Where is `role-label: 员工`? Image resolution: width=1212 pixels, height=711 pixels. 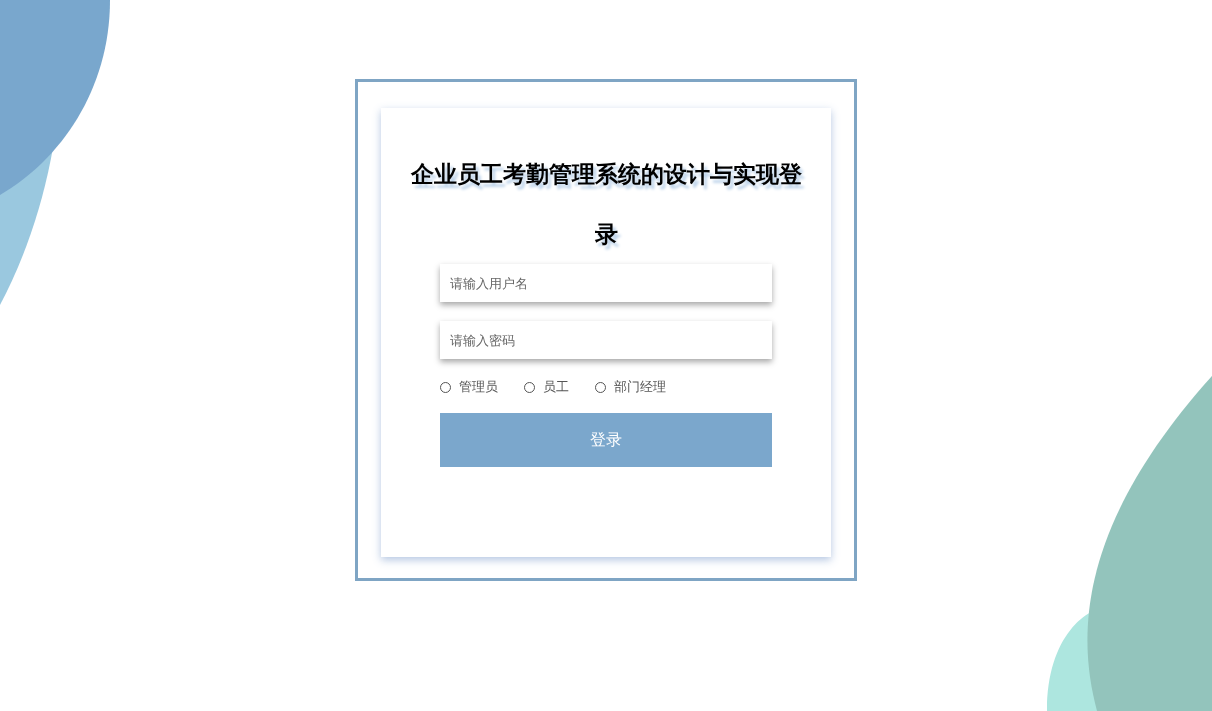
role-label: 员工 is located at coordinates (556, 387).